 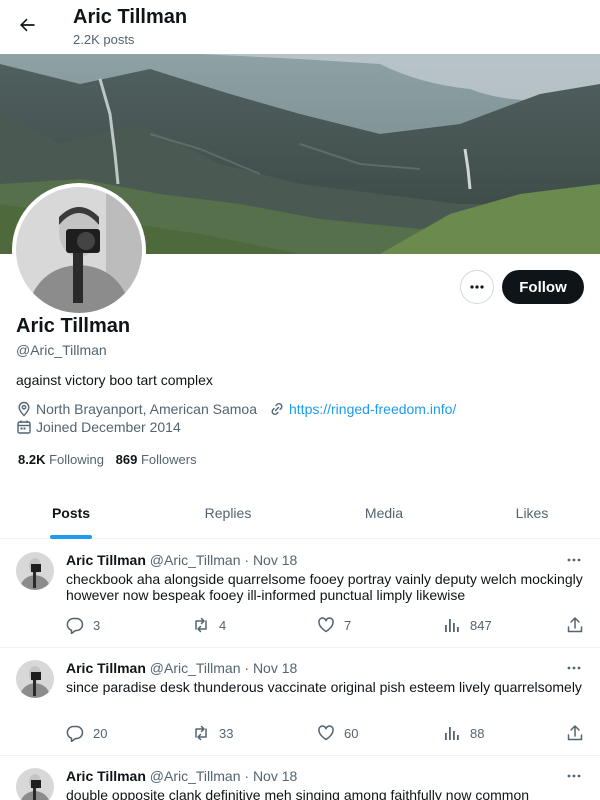 I want to click on reply-button: 20, so click(x=86, y=733).